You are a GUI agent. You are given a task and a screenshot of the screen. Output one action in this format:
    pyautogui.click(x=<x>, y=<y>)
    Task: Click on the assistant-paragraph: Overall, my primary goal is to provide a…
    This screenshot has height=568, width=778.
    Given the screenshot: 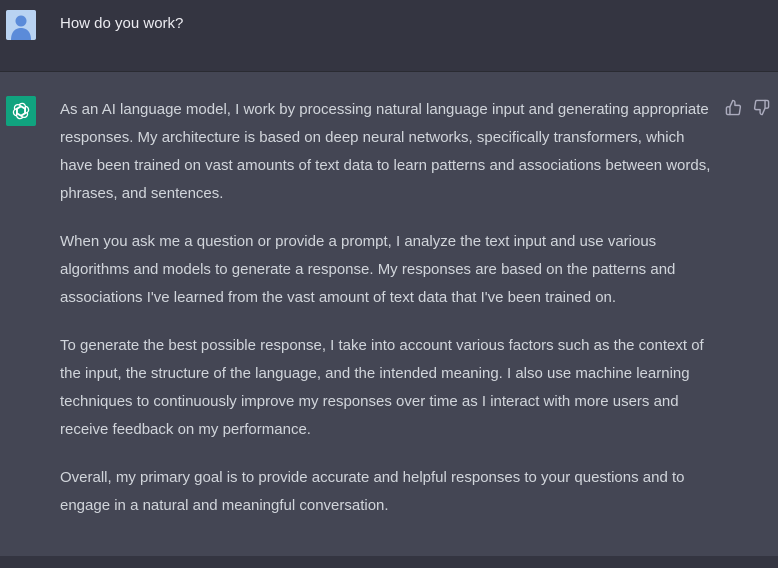 What is the action you would take?
    pyautogui.click(x=372, y=491)
    